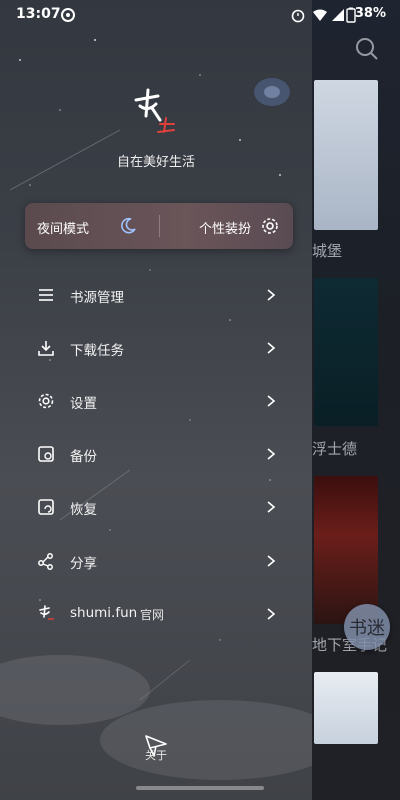  What do you see at coordinates (338, 15) in the screenshot?
I see `signal-icon` at bounding box center [338, 15].